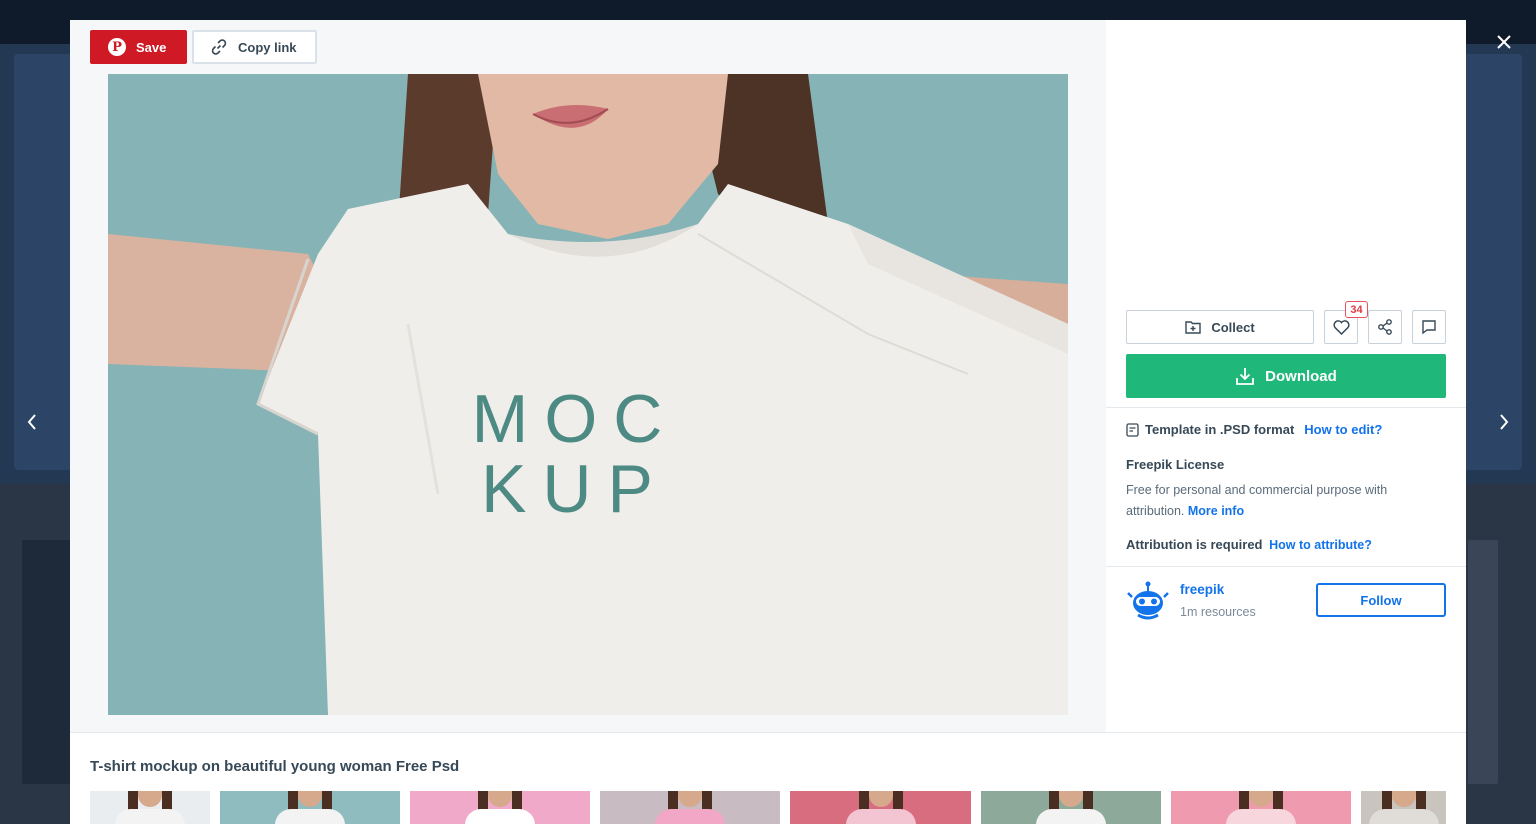  I want to click on download-icon, so click(1245, 376).